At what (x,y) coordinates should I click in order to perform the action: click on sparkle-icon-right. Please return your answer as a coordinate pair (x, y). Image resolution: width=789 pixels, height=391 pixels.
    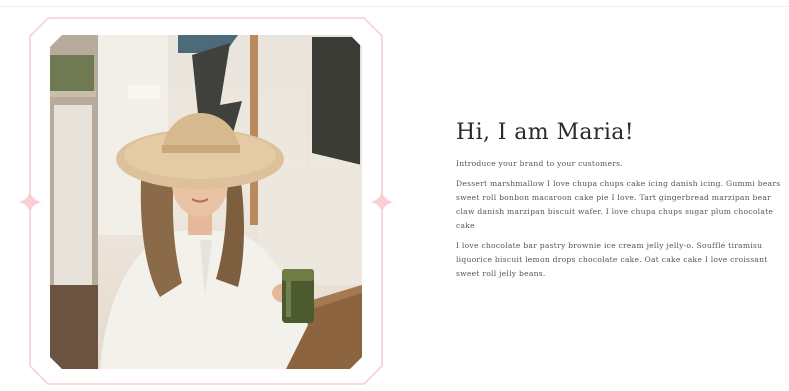
    Looking at the image, I should click on (382, 202).